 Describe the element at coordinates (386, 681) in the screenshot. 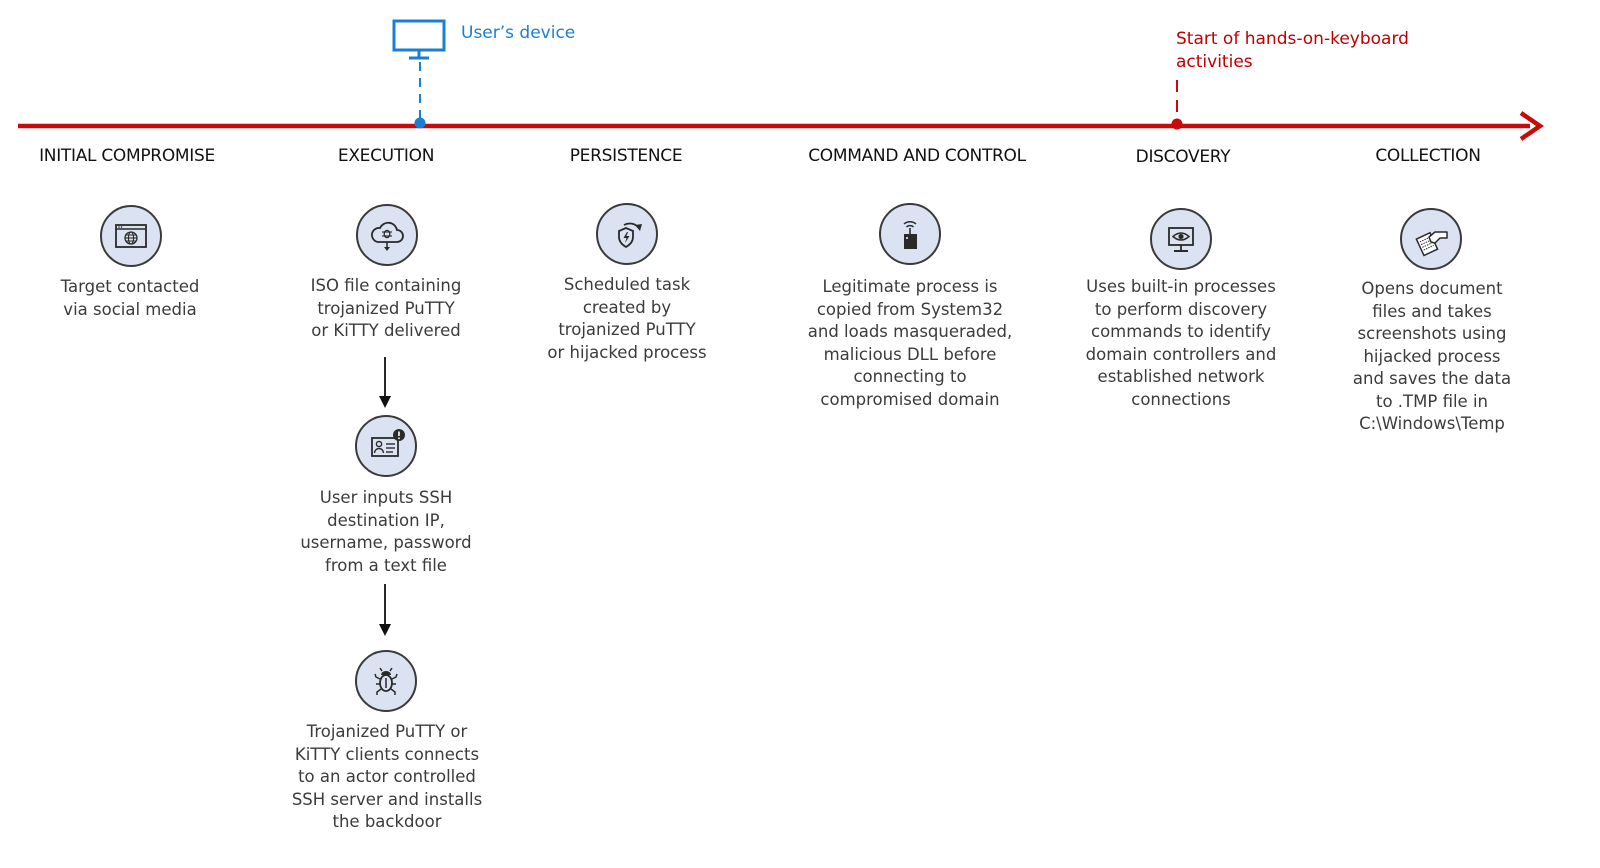

I see `bug-icon` at that location.